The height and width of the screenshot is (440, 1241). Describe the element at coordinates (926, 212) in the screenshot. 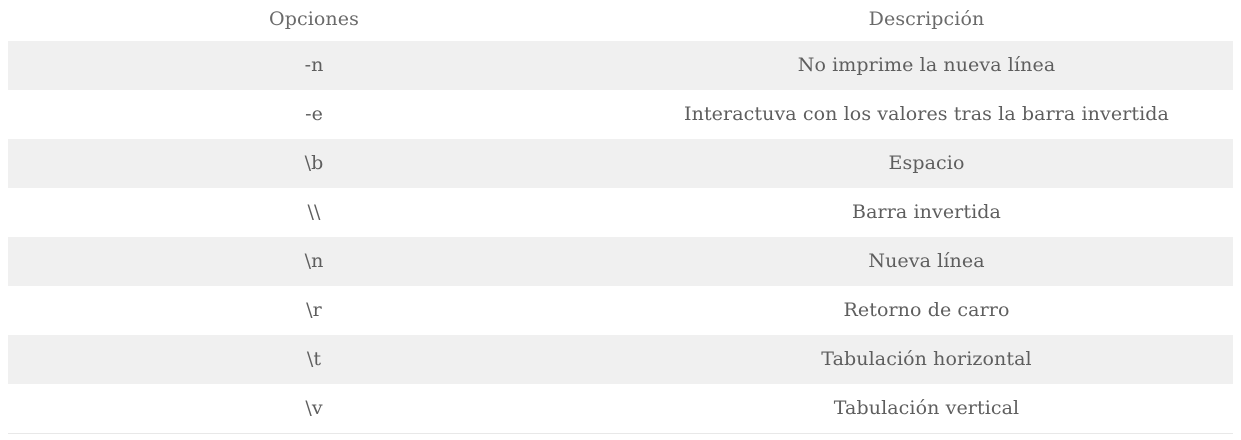

I see `description-cell: Barra invertida` at that location.